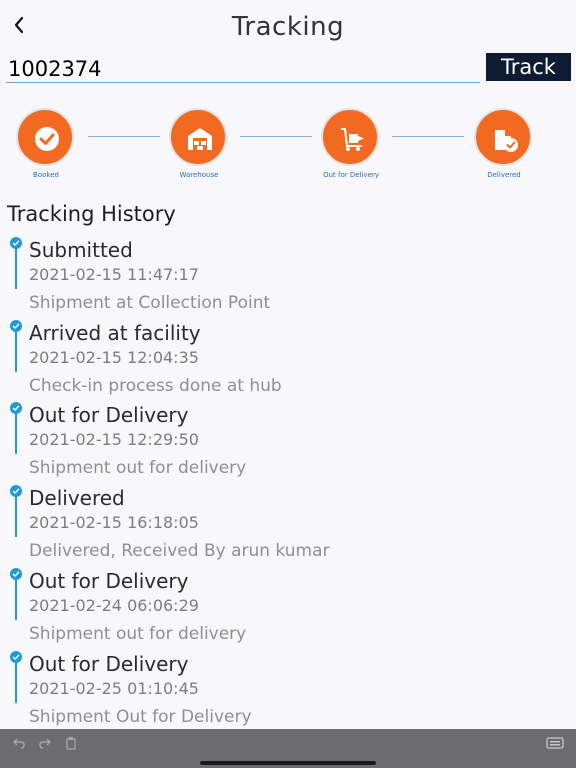 The width and height of the screenshot is (576, 768). I want to click on undo-icon, so click(19, 743).